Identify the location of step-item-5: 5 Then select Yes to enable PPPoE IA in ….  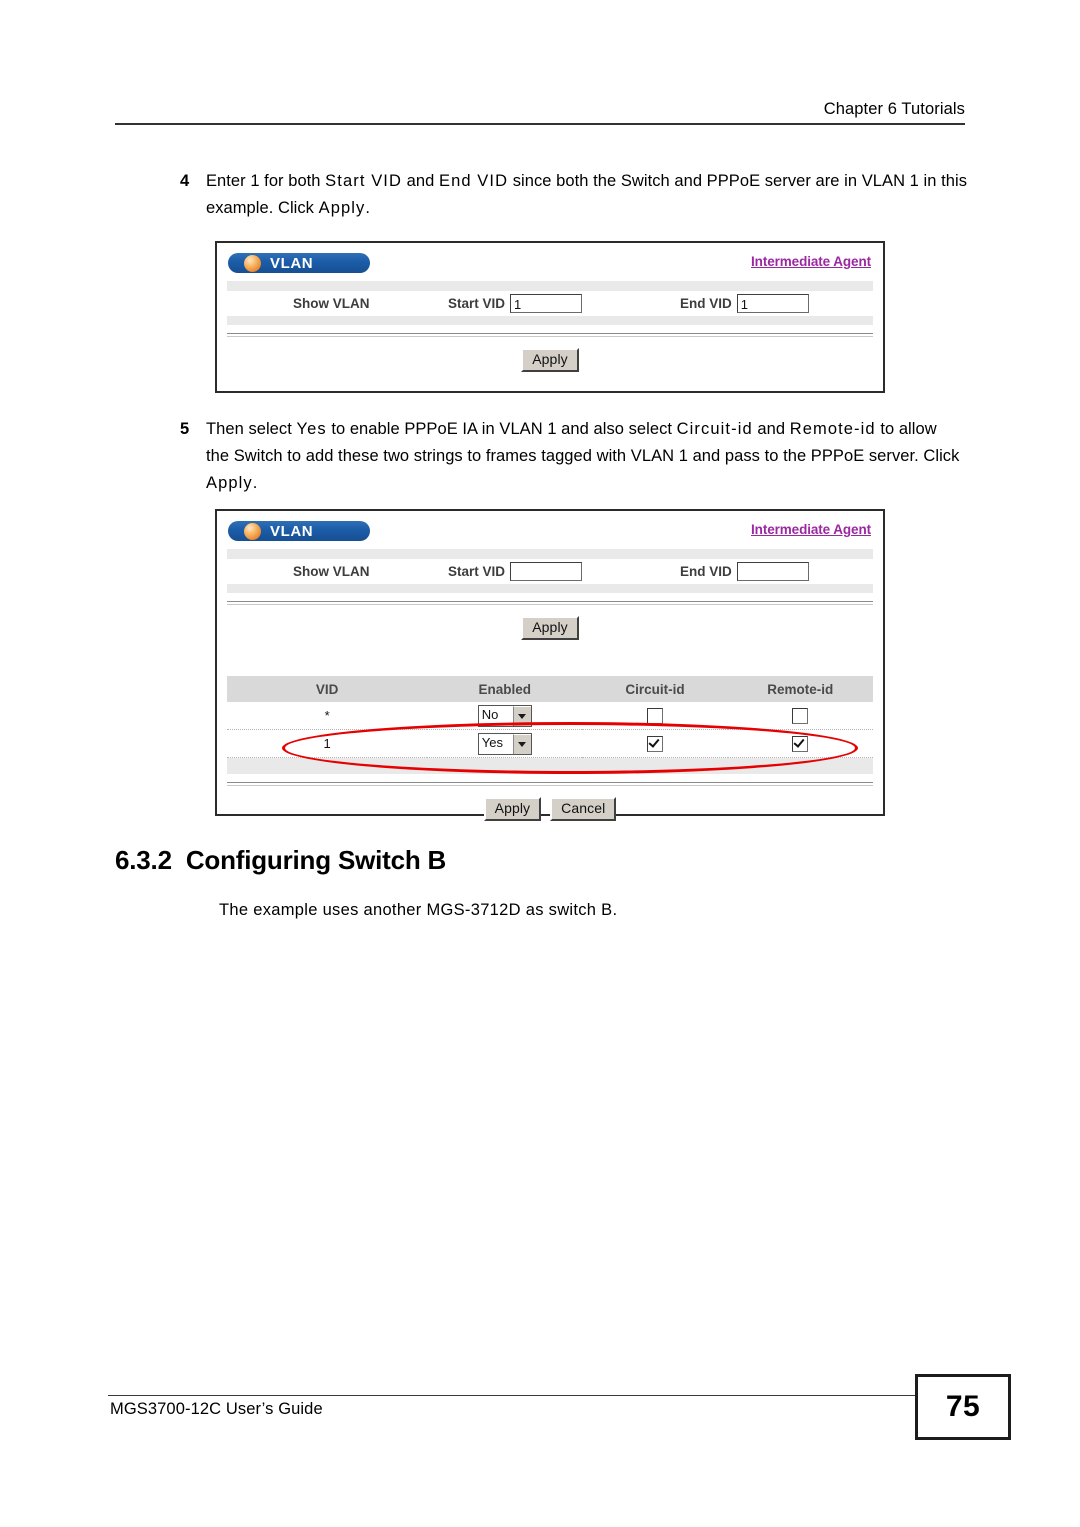
(570, 456).